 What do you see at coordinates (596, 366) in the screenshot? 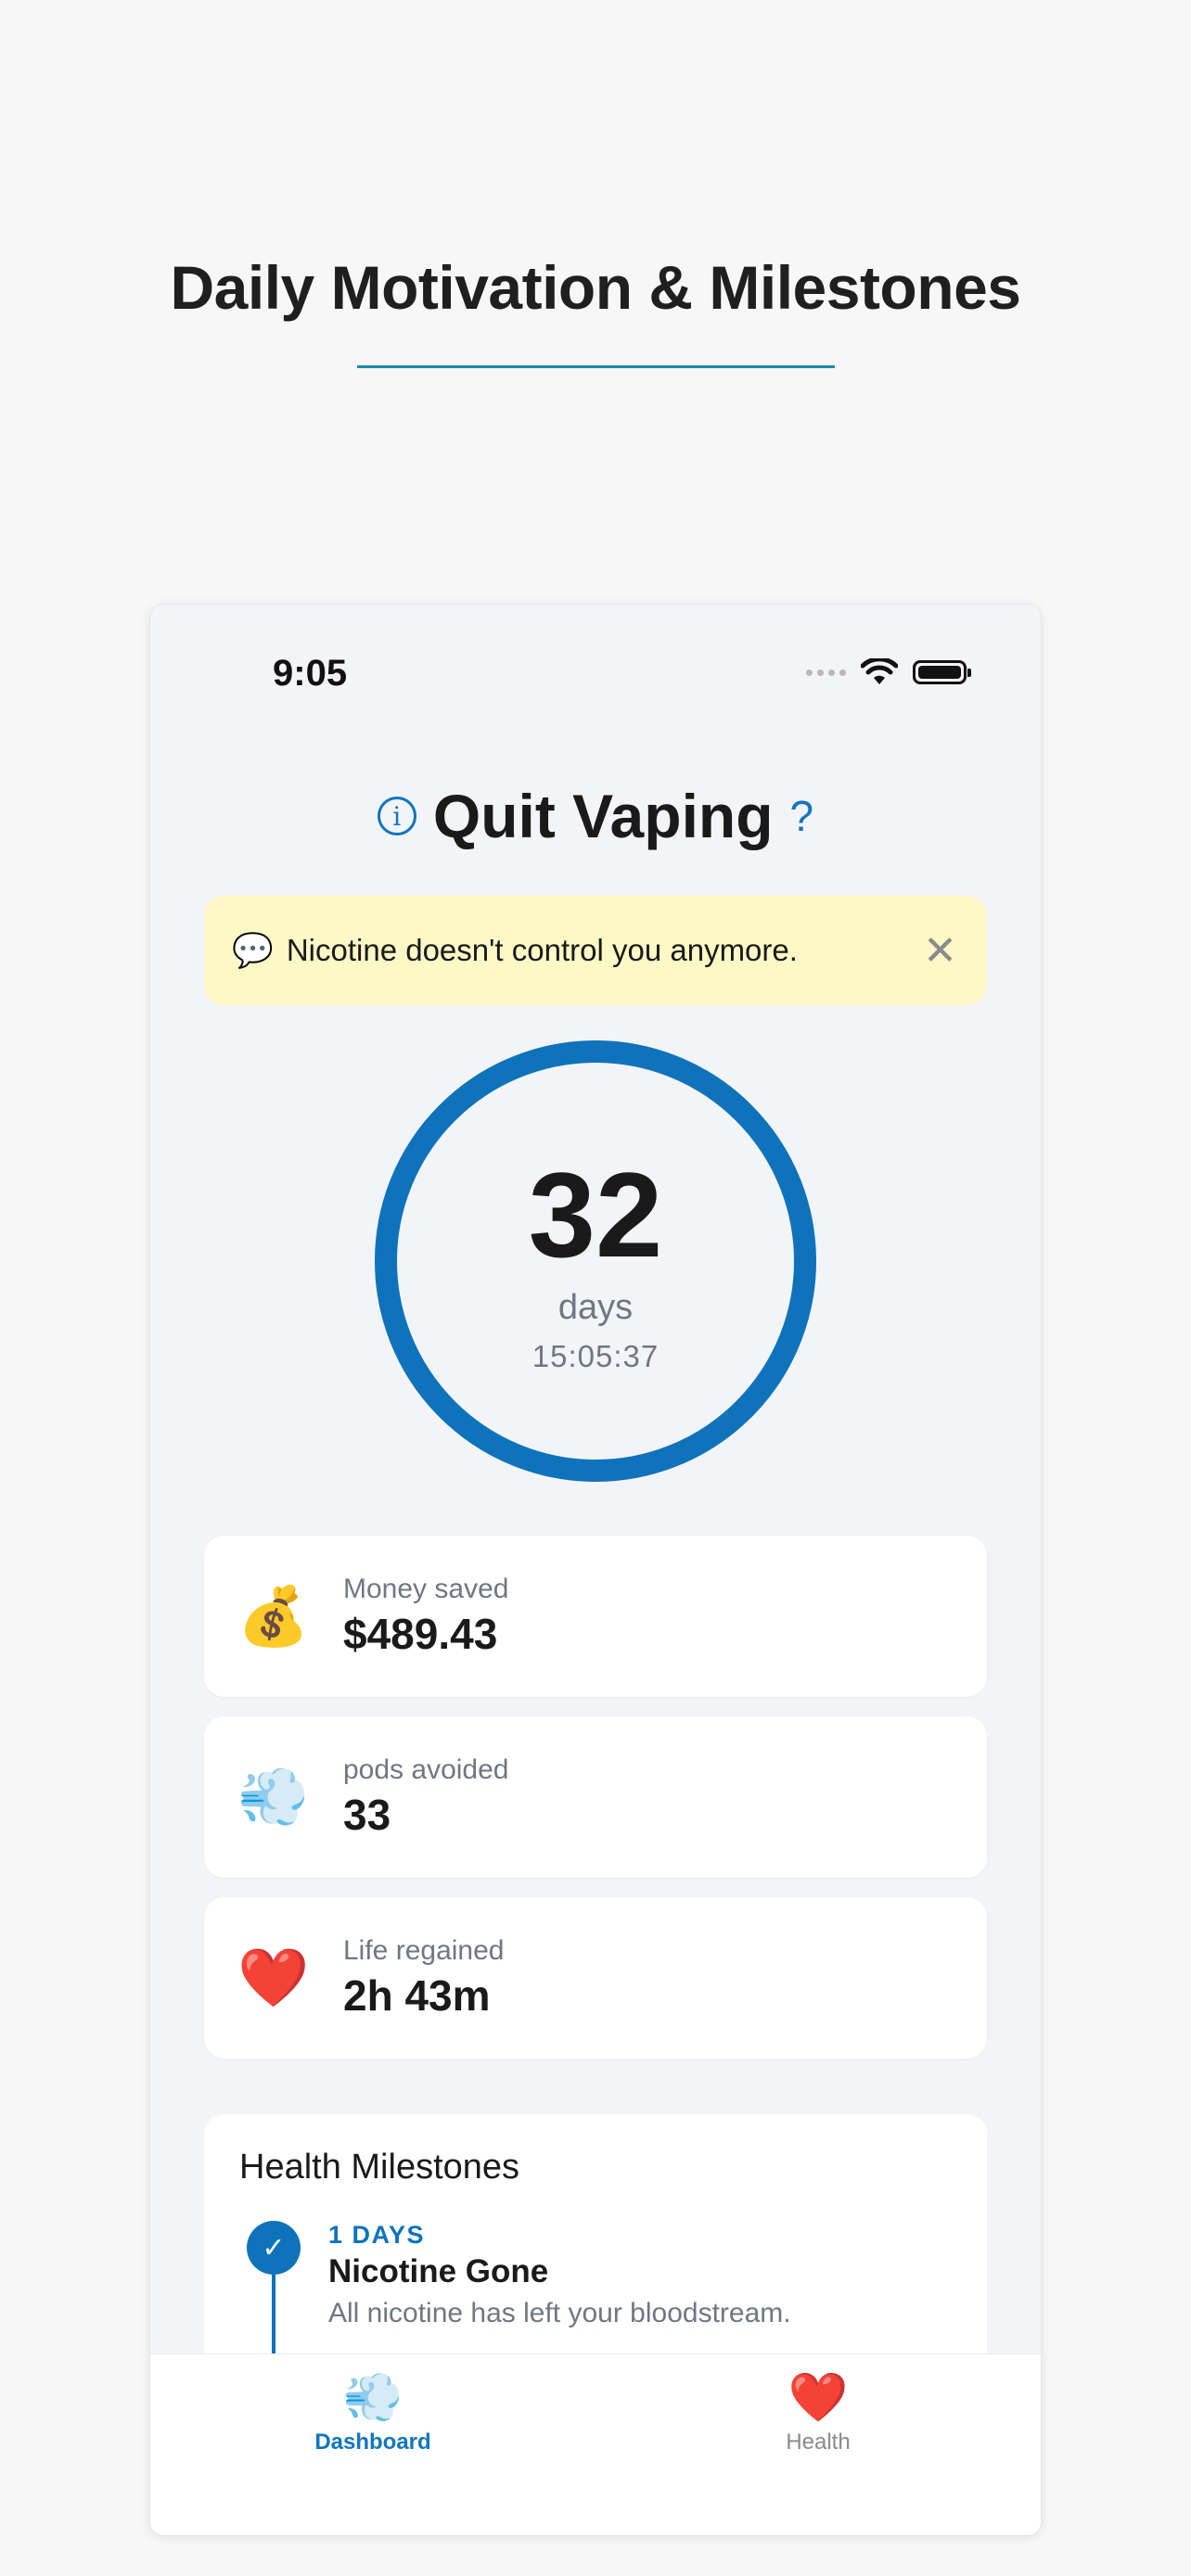
I see `title-underline` at bounding box center [596, 366].